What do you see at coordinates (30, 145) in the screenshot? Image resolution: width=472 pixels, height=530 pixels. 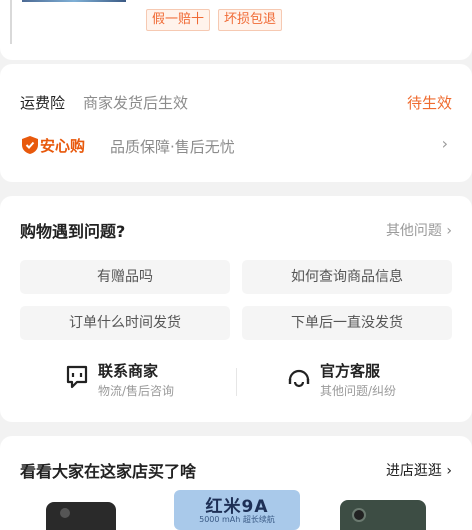 I see `shield-icon` at bounding box center [30, 145].